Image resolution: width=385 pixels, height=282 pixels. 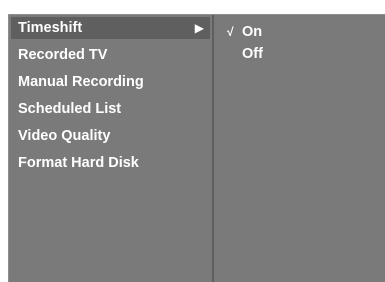 What do you see at coordinates (199, 28) in the screenshot?
I see `triangle-right-icon: ▶` at bounding box center [199, 28].